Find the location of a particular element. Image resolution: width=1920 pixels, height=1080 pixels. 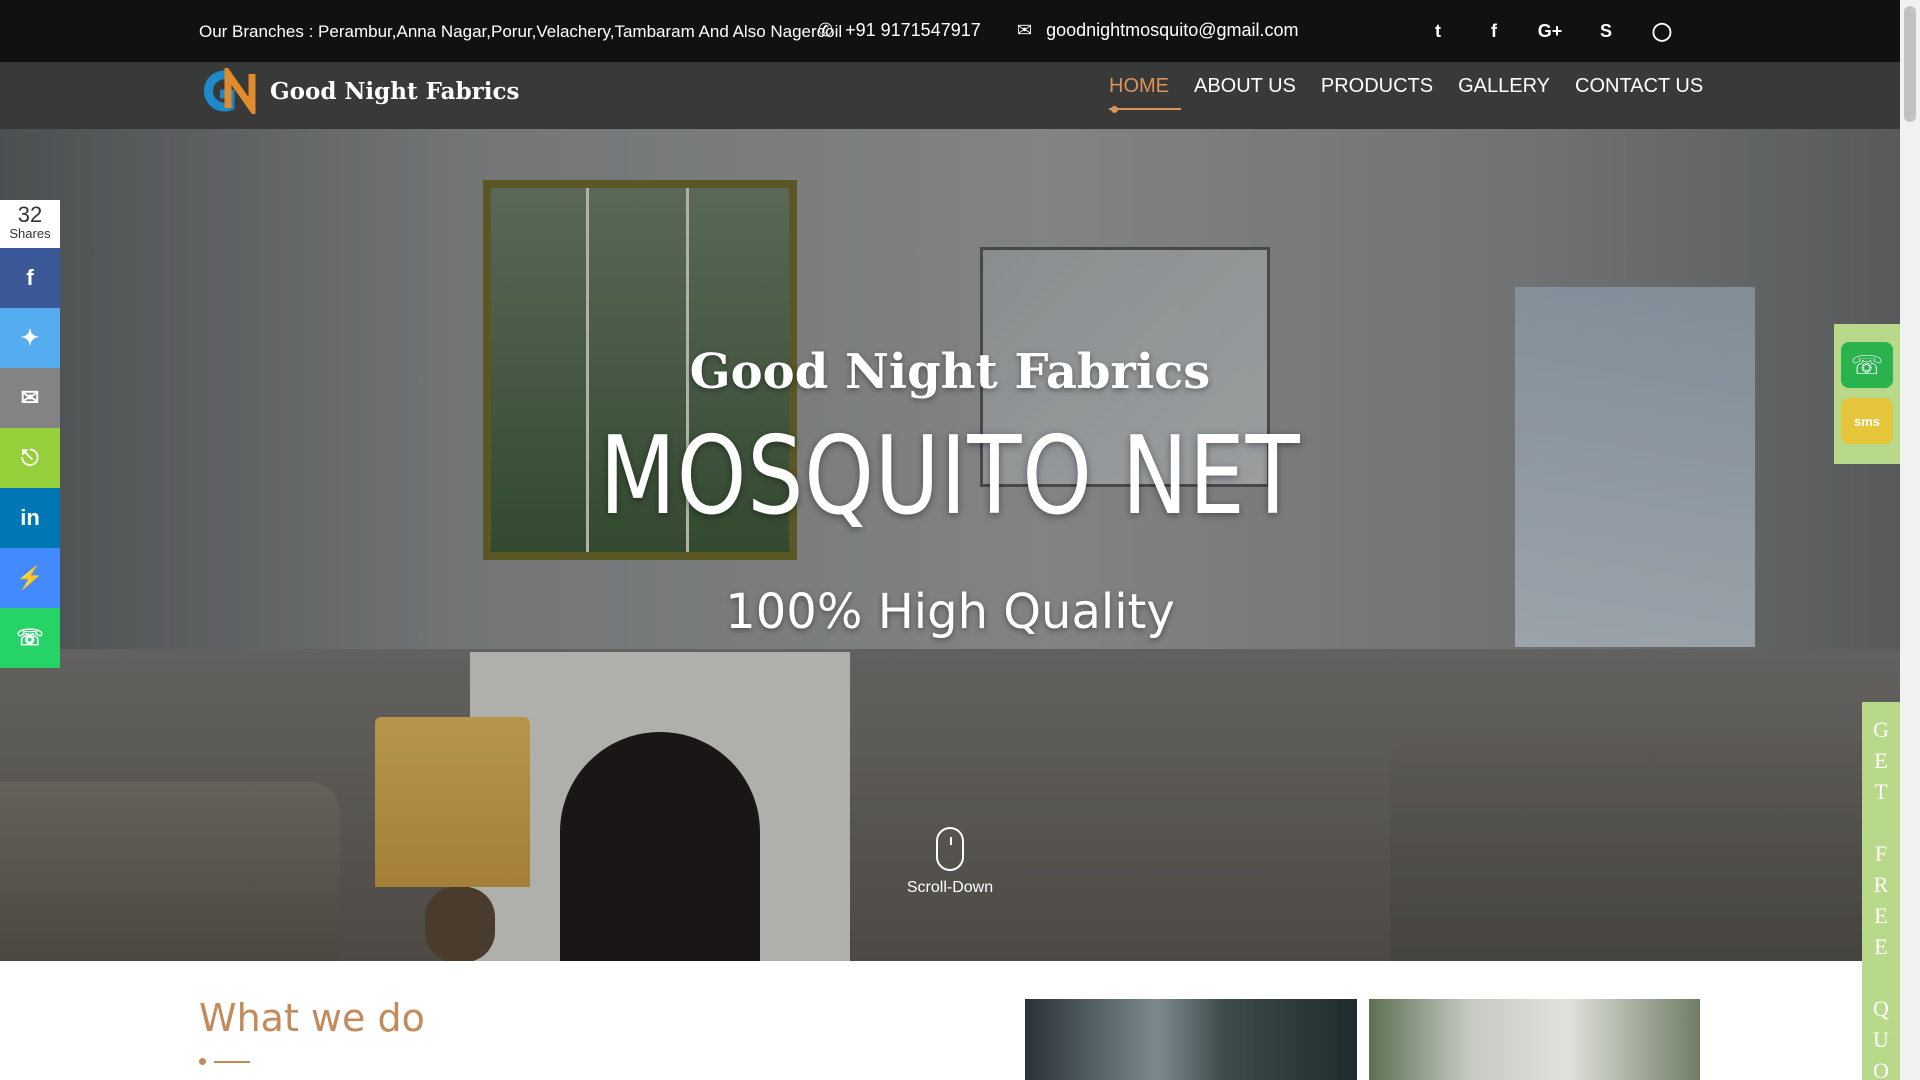

share-twitter-button: ✦ is located at coordinates (30, 338).